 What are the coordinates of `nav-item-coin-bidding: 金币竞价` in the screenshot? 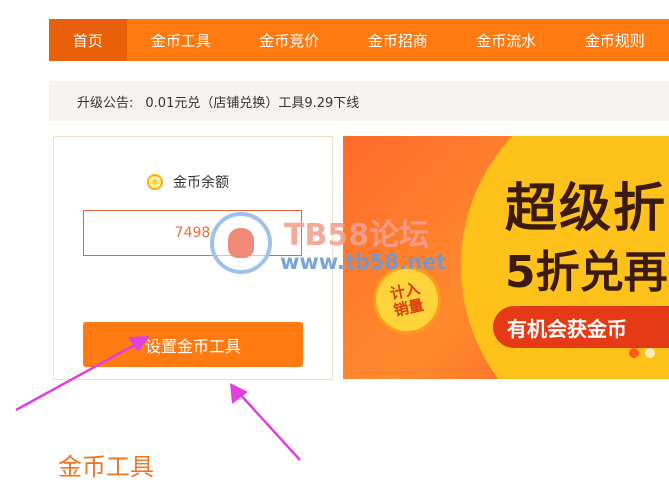 It's located at (289, 40).